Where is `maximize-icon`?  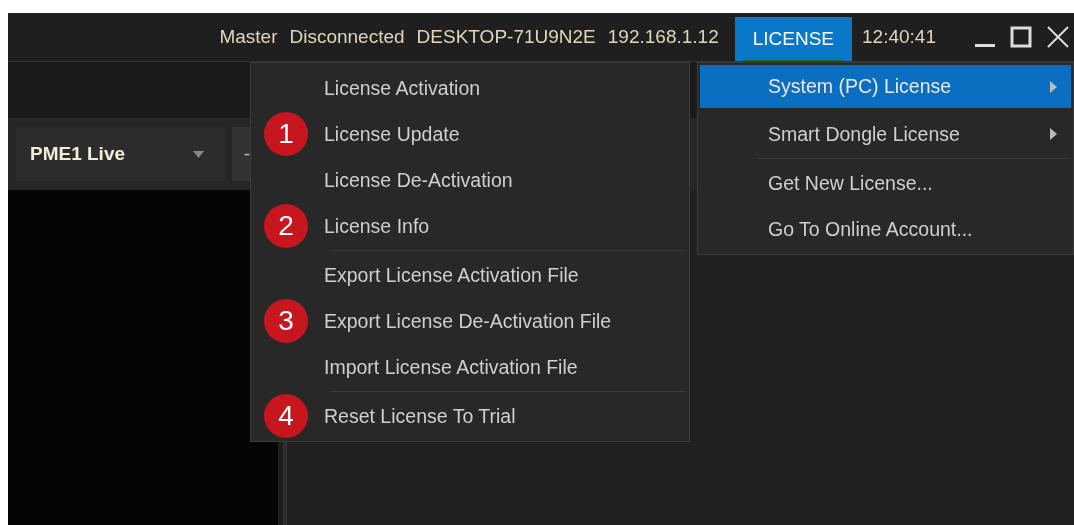 maximize-icon is located at coordinates (1021, 37).